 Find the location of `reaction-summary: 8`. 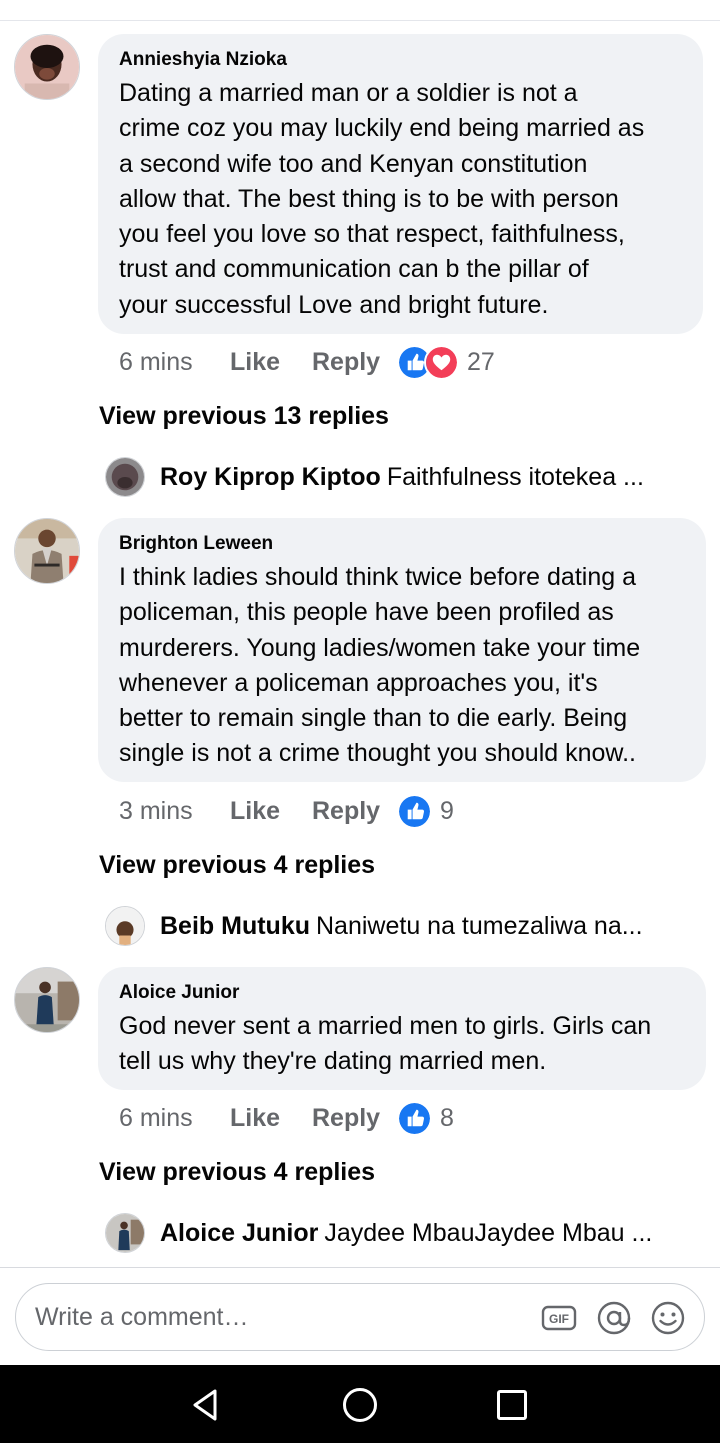

reaction-summary: 8 is located at coordinates (425, 1118).